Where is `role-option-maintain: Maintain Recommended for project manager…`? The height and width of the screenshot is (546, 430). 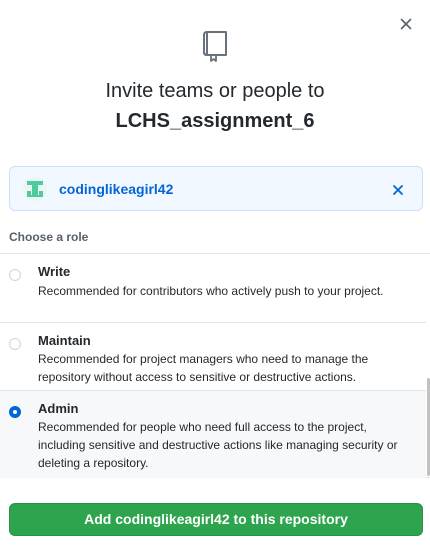
role-option-maintain: Maintain Recommended for project manager… is located at coordinates (213, 357).